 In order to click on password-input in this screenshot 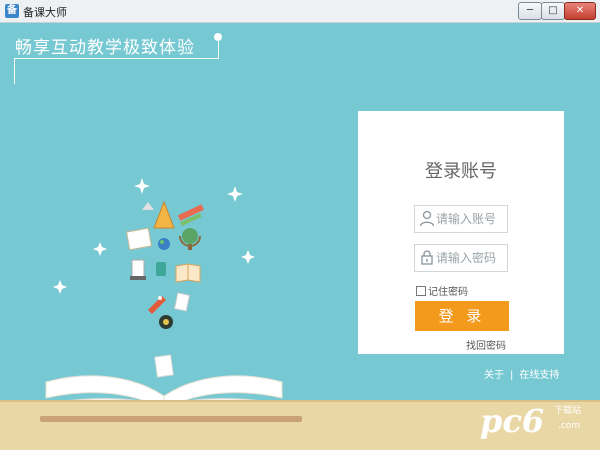, I will do `click(470, 257)`.